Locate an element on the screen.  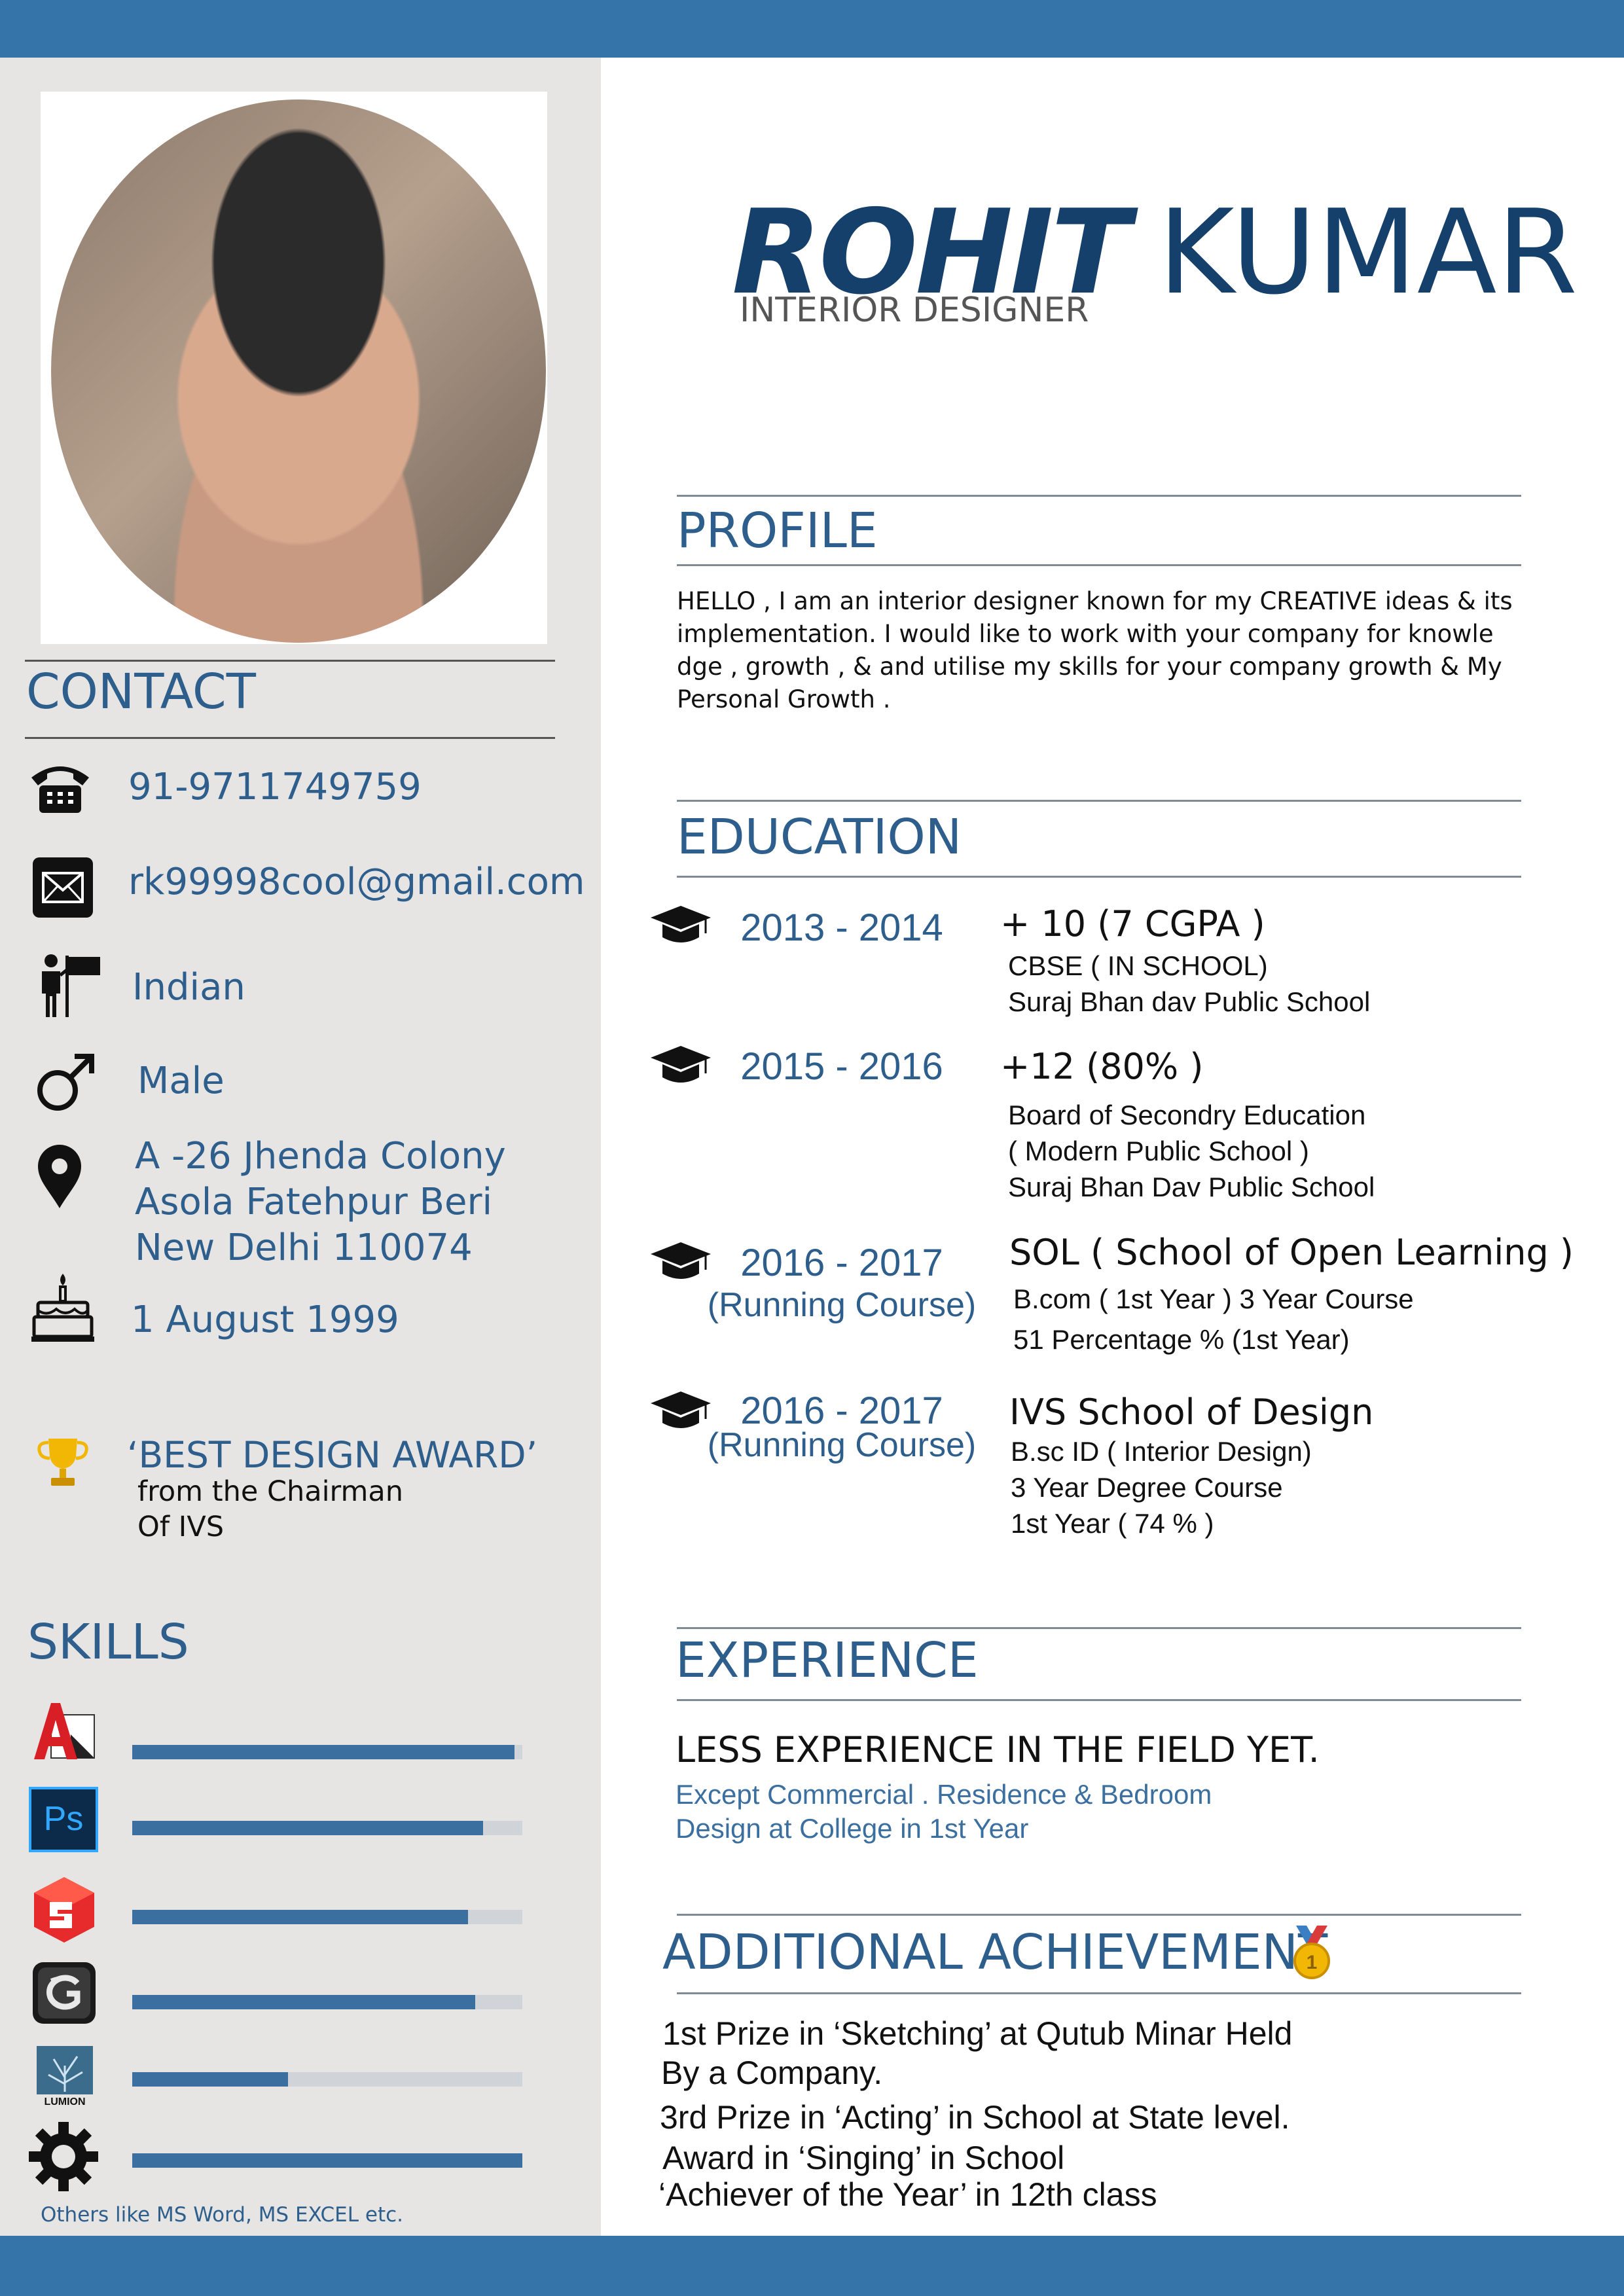
edu-3-year: 2016 - 2017 is located at coordinates (841, 1263).